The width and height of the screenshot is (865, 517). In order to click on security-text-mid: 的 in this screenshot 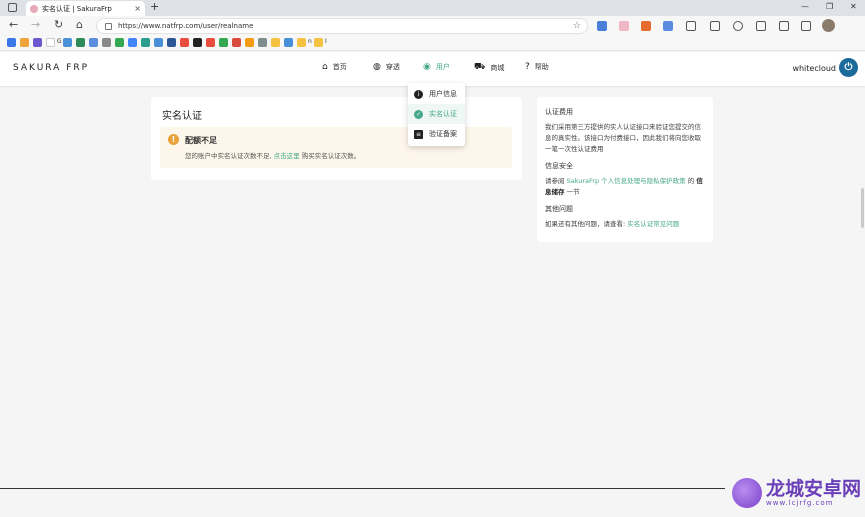, I will do `click(691, 181)`.